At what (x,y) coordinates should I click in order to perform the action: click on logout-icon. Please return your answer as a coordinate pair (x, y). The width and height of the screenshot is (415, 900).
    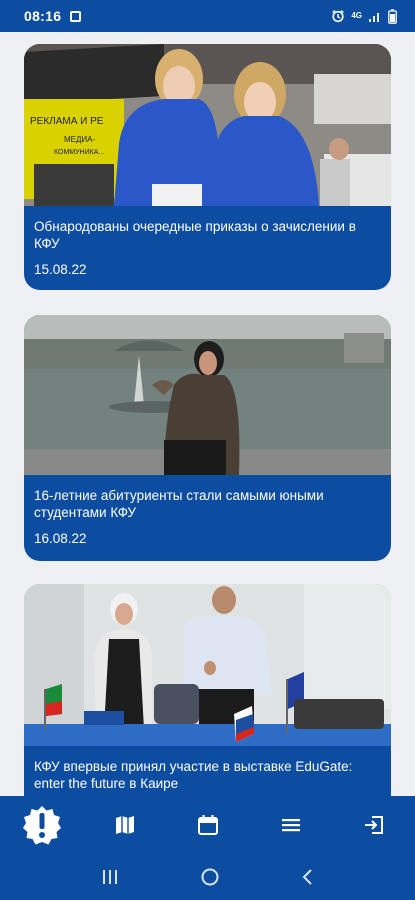
    Looking at the image, I should click on (373, 825).